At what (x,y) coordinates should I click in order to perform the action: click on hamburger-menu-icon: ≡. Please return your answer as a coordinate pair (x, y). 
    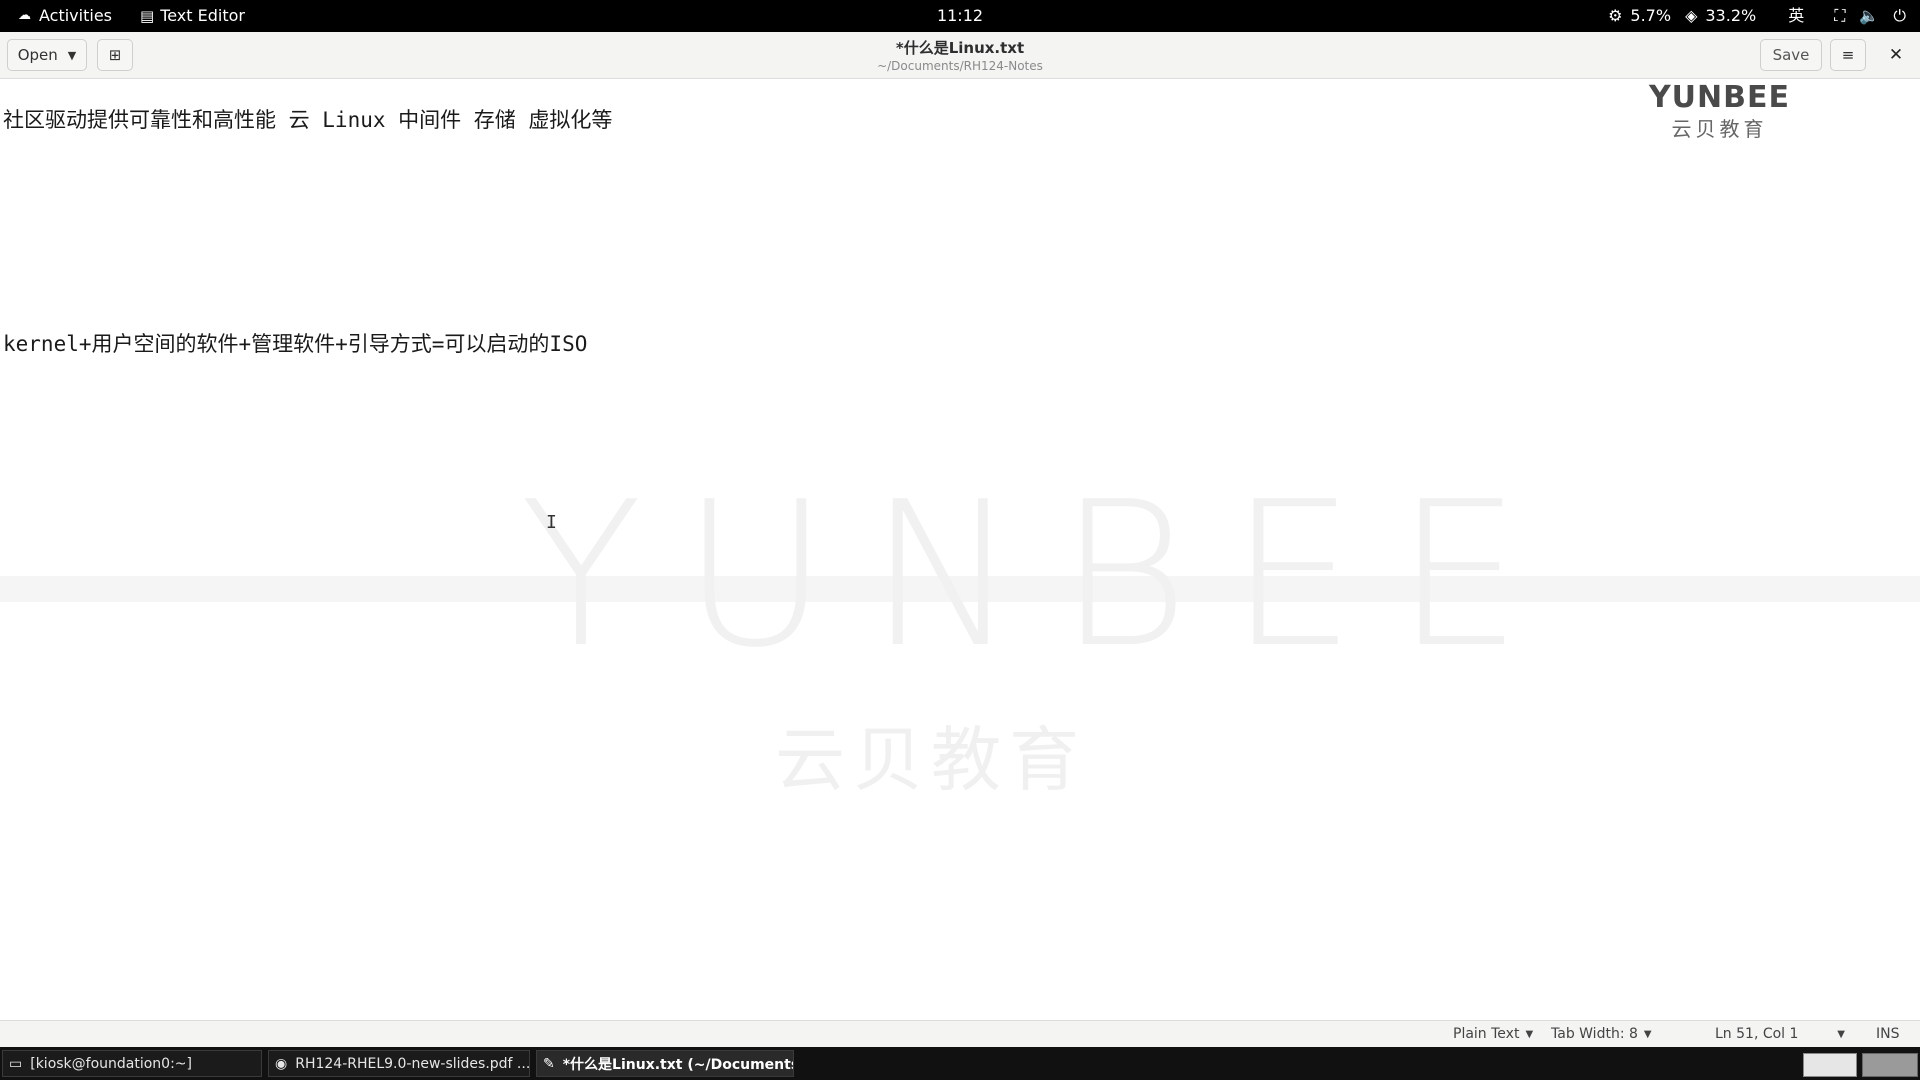
    Looking at the image, I should click on (1848, 55).